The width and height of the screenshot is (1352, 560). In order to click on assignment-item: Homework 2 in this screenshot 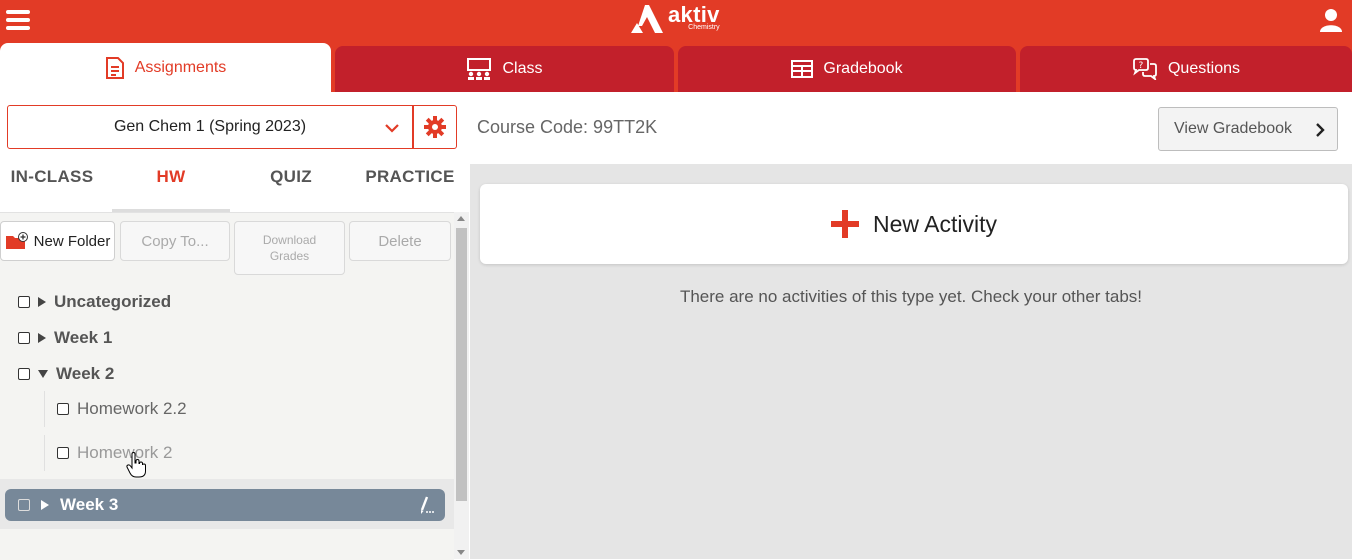, I will do `click(248, 453)`.